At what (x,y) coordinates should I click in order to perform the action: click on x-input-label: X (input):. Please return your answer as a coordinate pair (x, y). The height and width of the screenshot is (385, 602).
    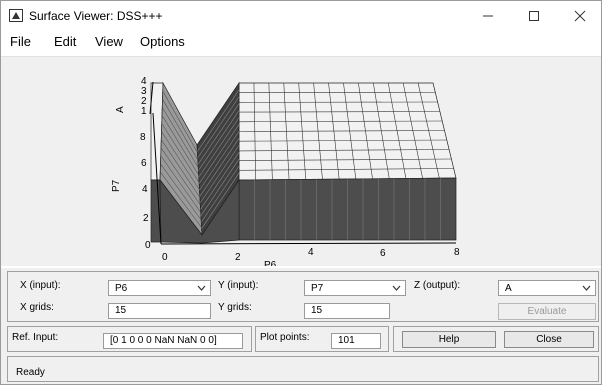
    Looking at the image, I should click on (40, 285).